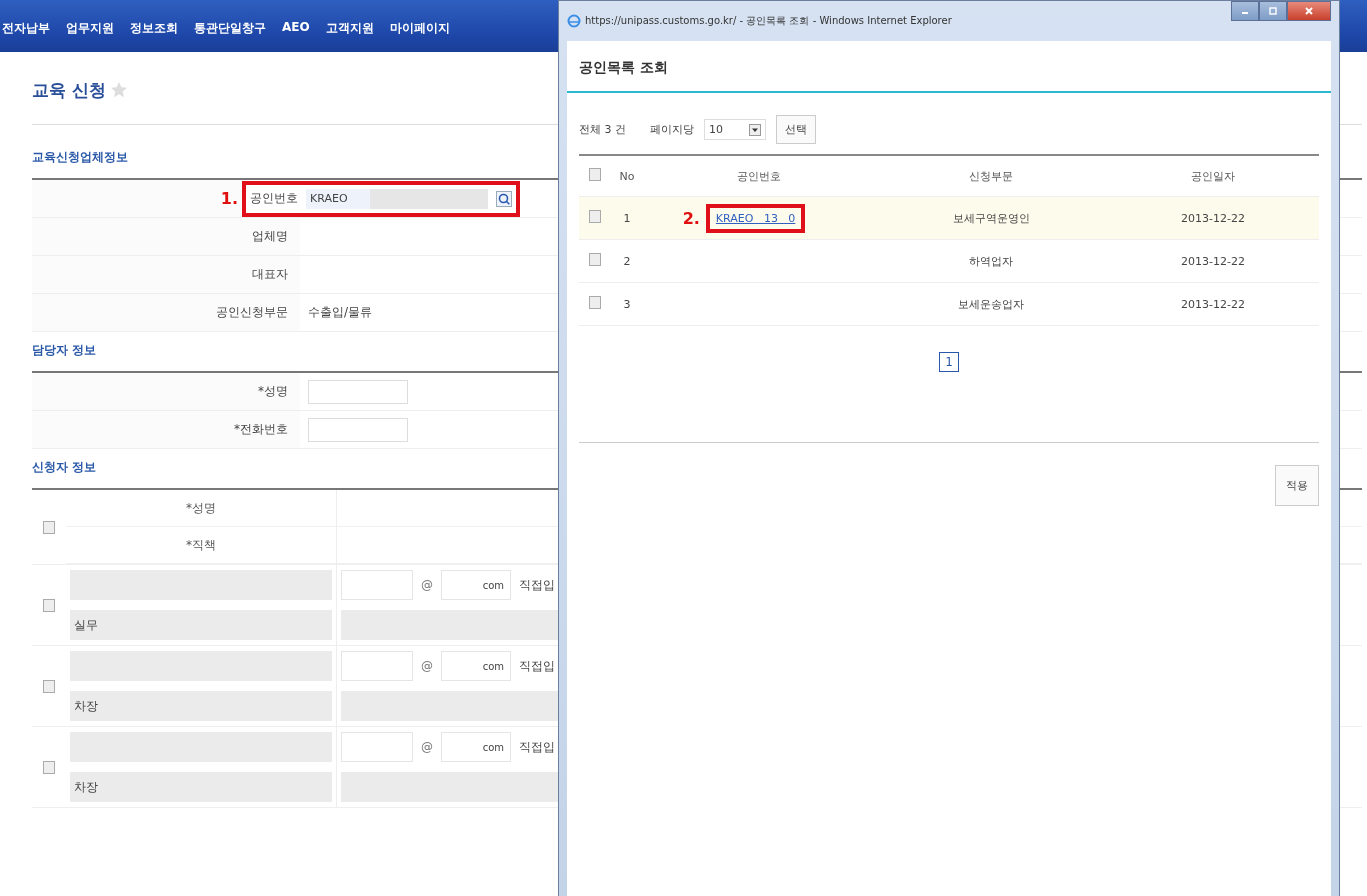 Image resolution: width=1367 pixels, height=896 pixels. I want to click on close-button, so click(1309, 11).